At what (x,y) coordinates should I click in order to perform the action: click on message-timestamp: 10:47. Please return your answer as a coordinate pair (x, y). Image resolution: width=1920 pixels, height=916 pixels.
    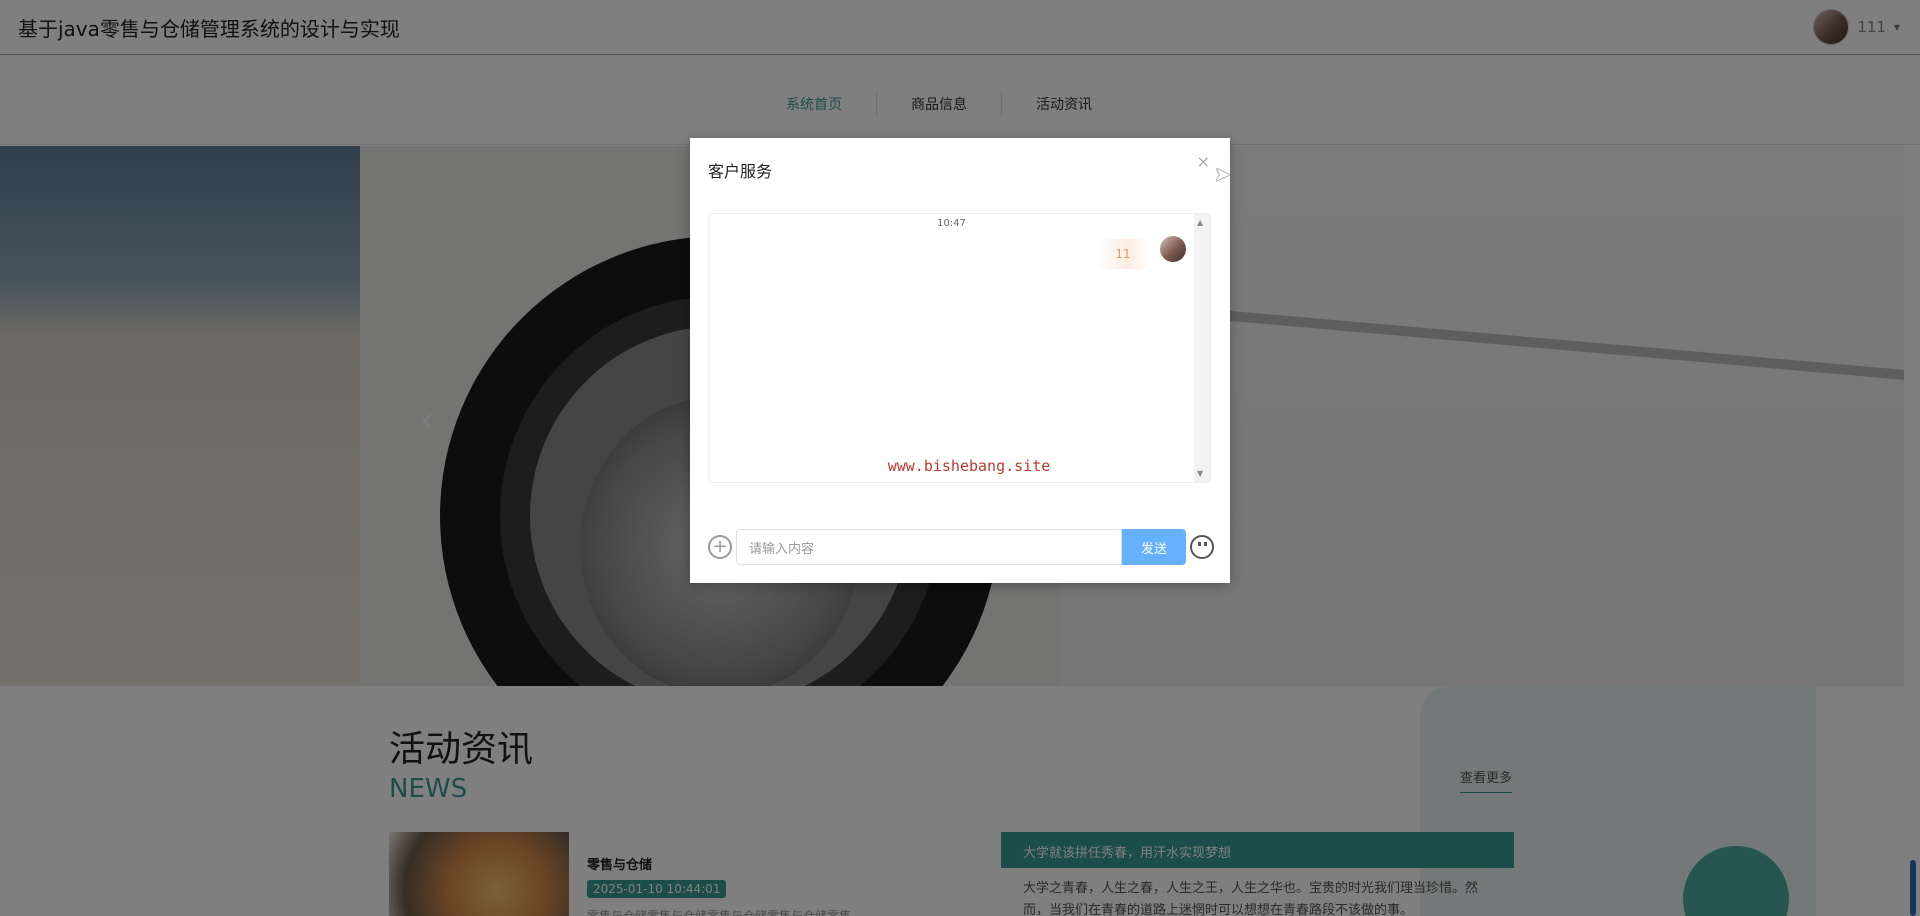
    Looking at the image, I should click on (951, 223).